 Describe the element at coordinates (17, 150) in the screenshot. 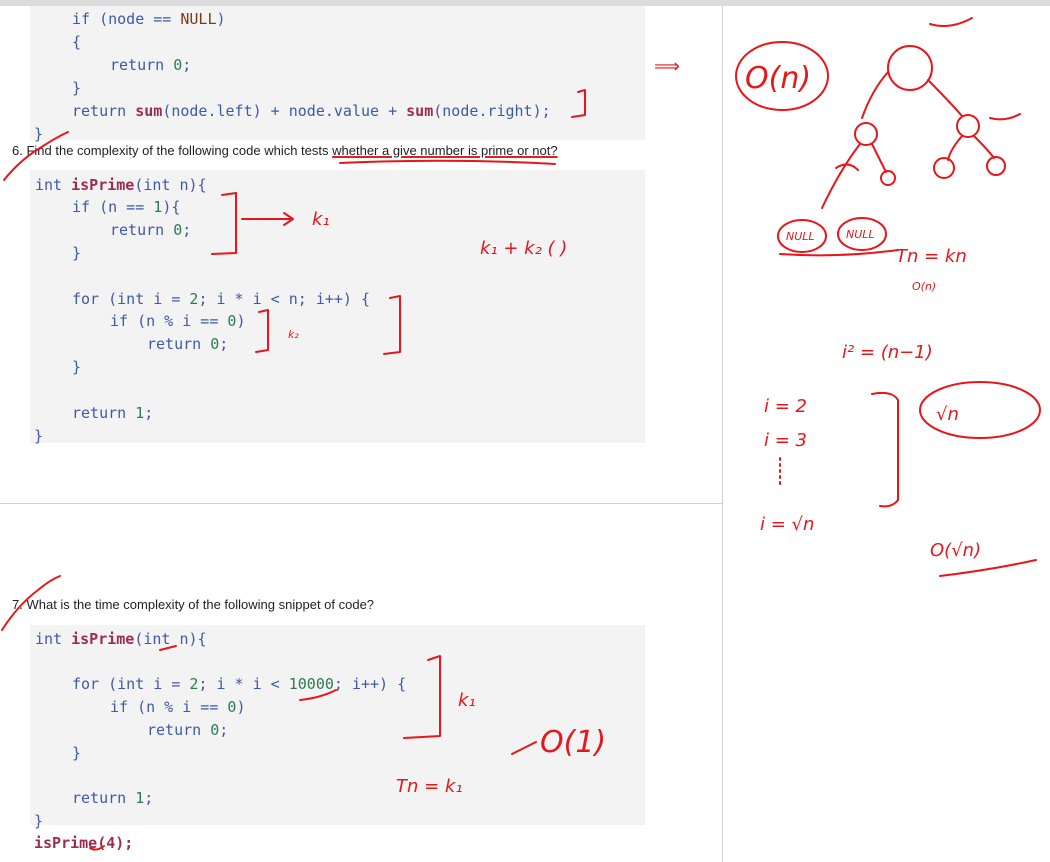

I see `question-number: 6.` at that location.